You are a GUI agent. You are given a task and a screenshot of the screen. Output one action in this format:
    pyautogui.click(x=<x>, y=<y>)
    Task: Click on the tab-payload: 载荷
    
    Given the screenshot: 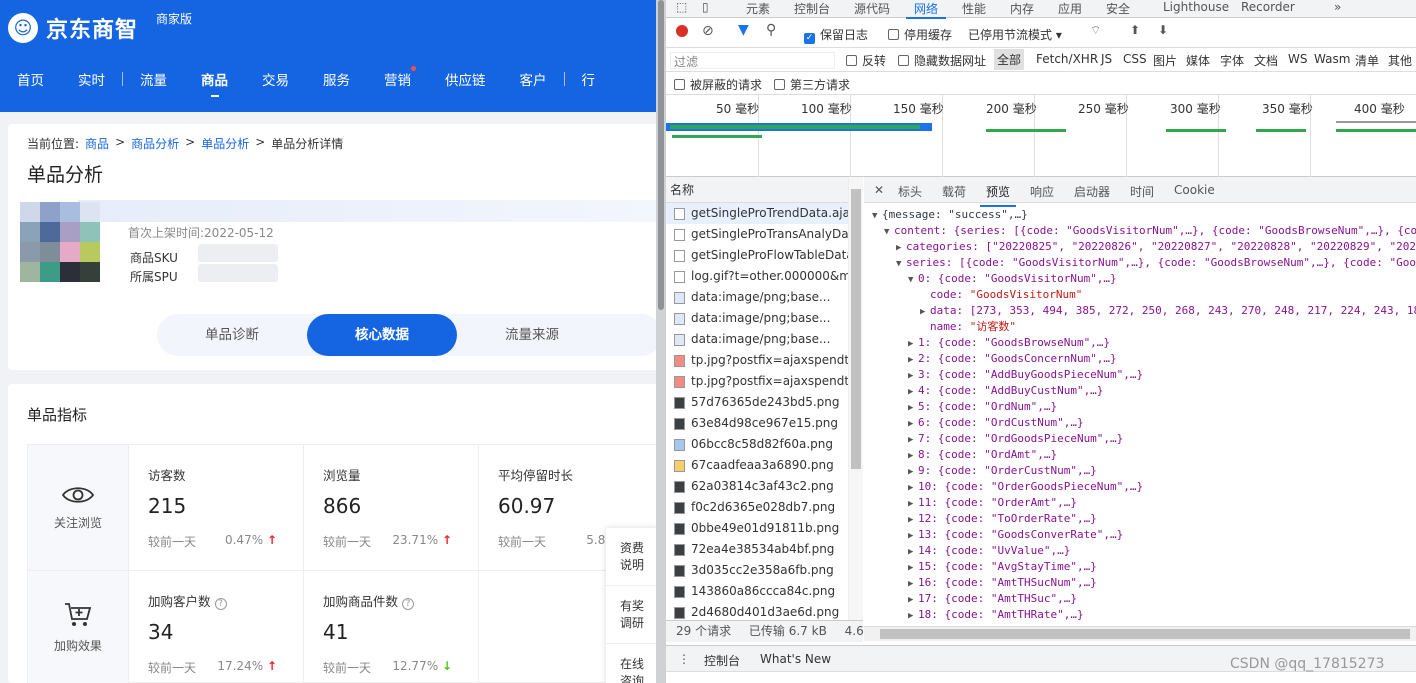 What is the action you would take?
    pyautogui.click(x=954, y=191)
    